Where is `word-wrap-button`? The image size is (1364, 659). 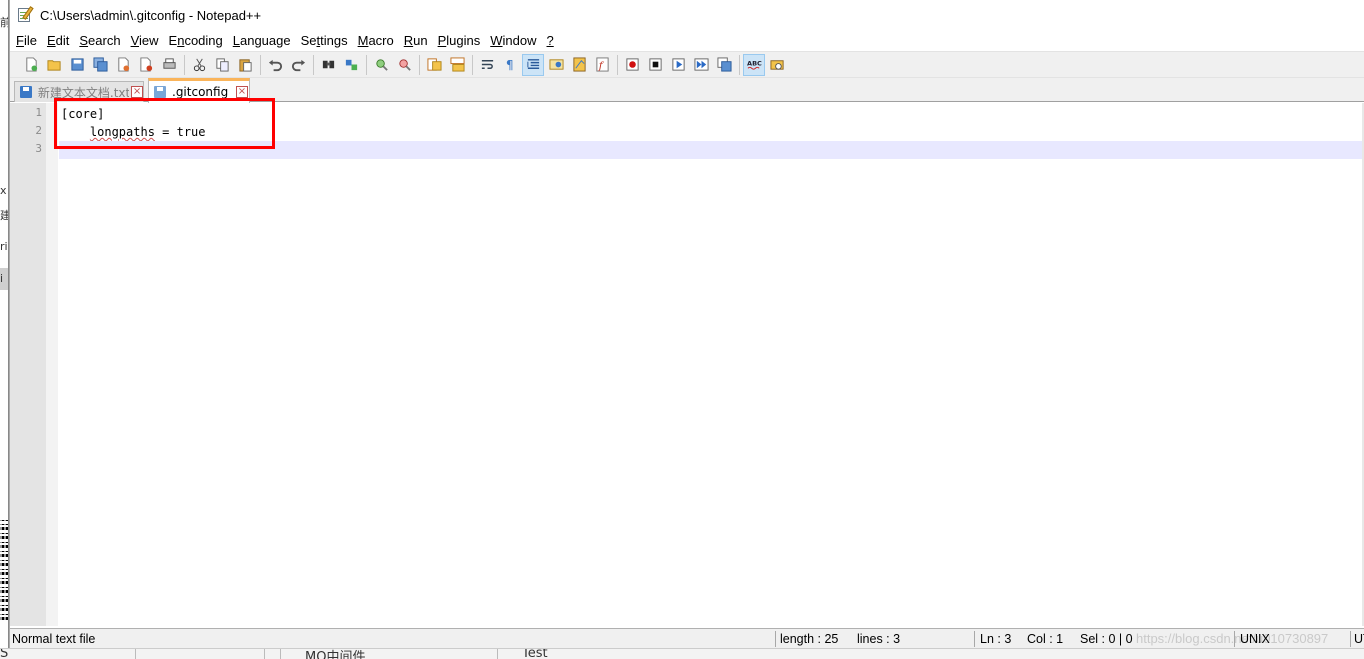 word-wrap-button is located at coordinates (487, 65).